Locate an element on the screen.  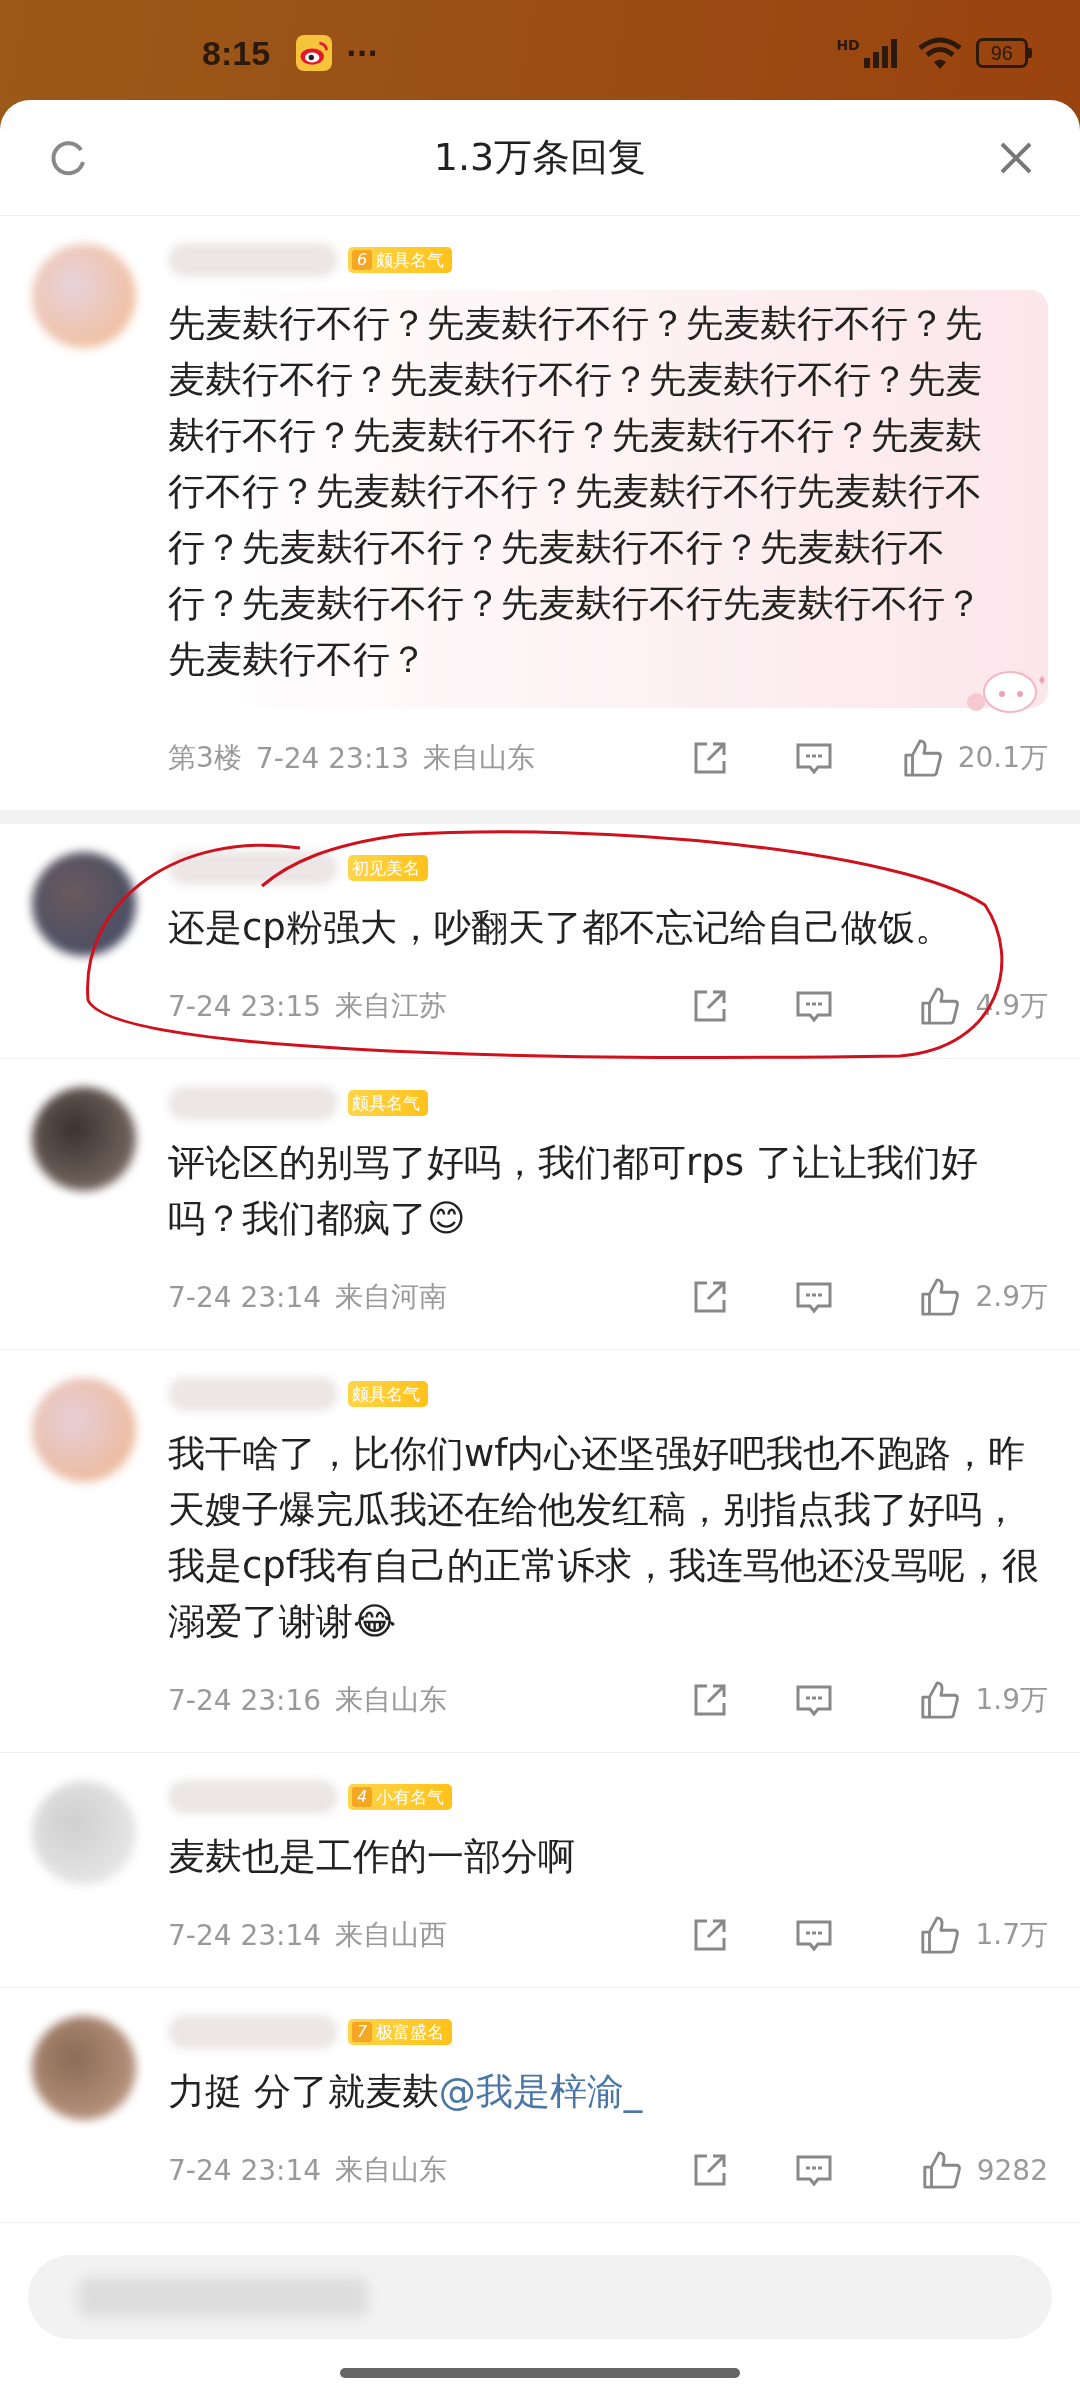
comment-time: 7-24 23:15 is located at coordinates (245, 1006).